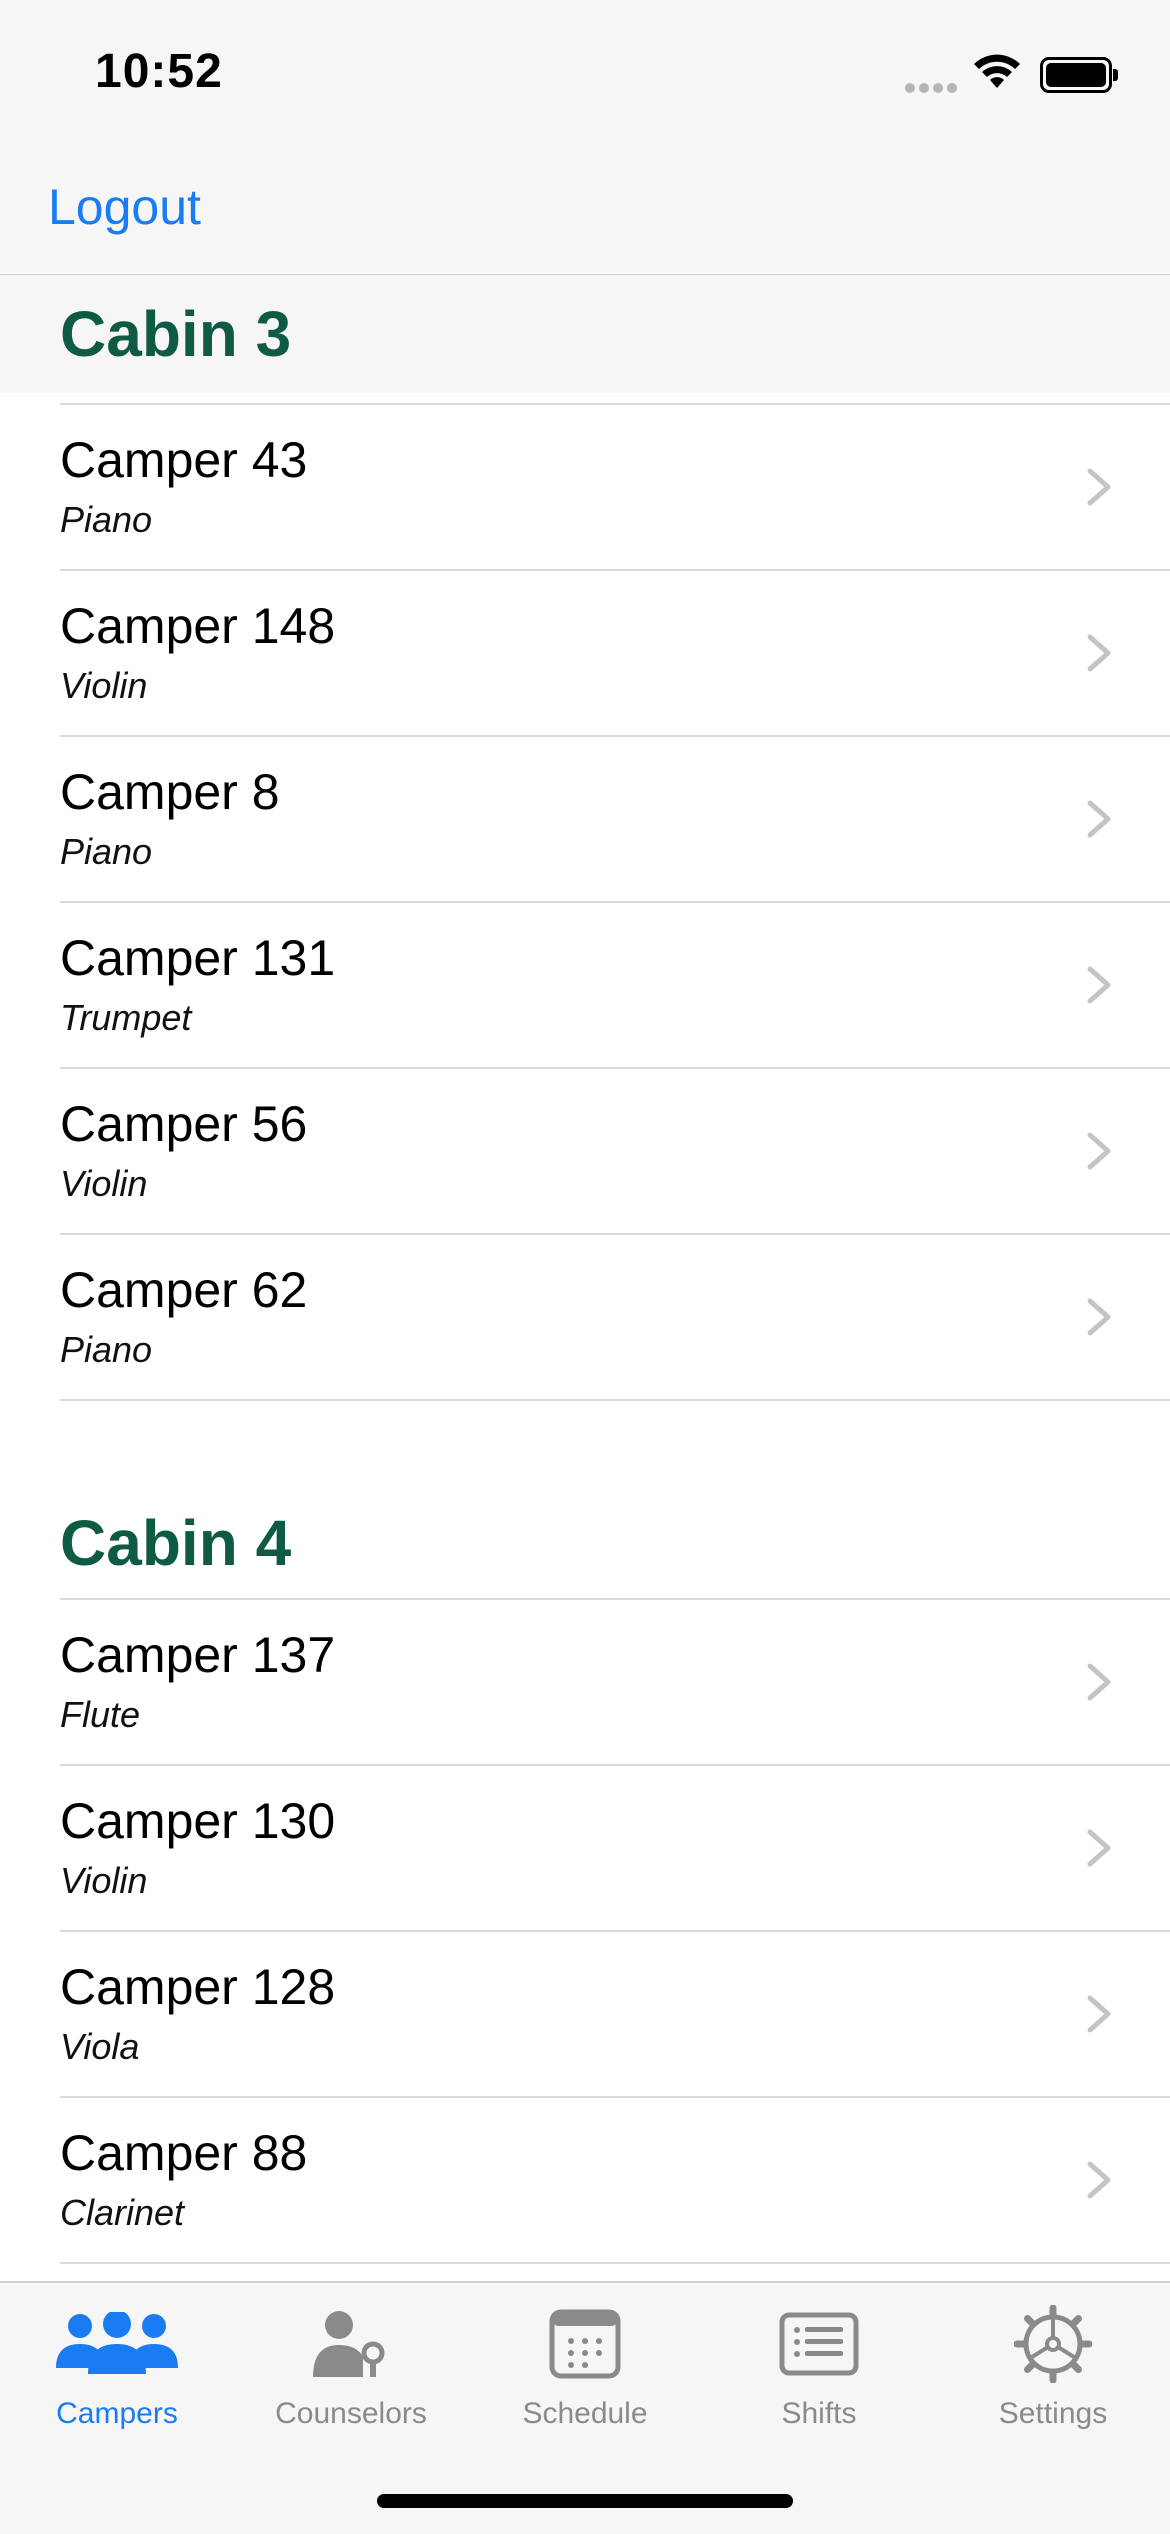  Describe the element at coordinates (1079, 75) in the screenshot. I see `battery-icon` at that location.